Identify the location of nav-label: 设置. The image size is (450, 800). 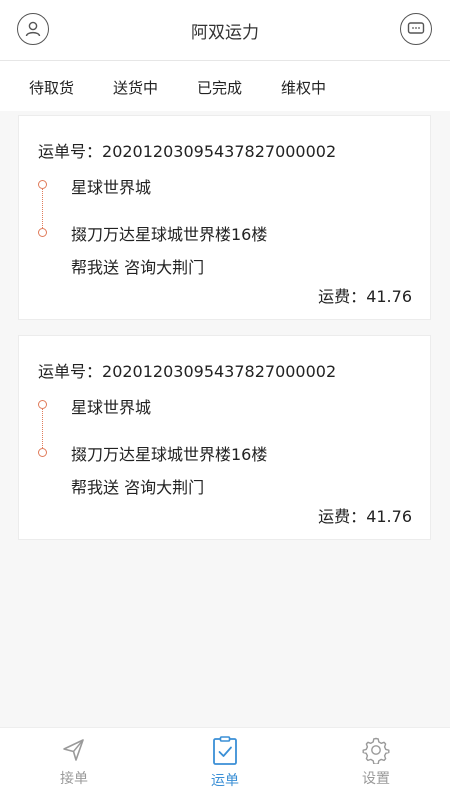
(376, 779).